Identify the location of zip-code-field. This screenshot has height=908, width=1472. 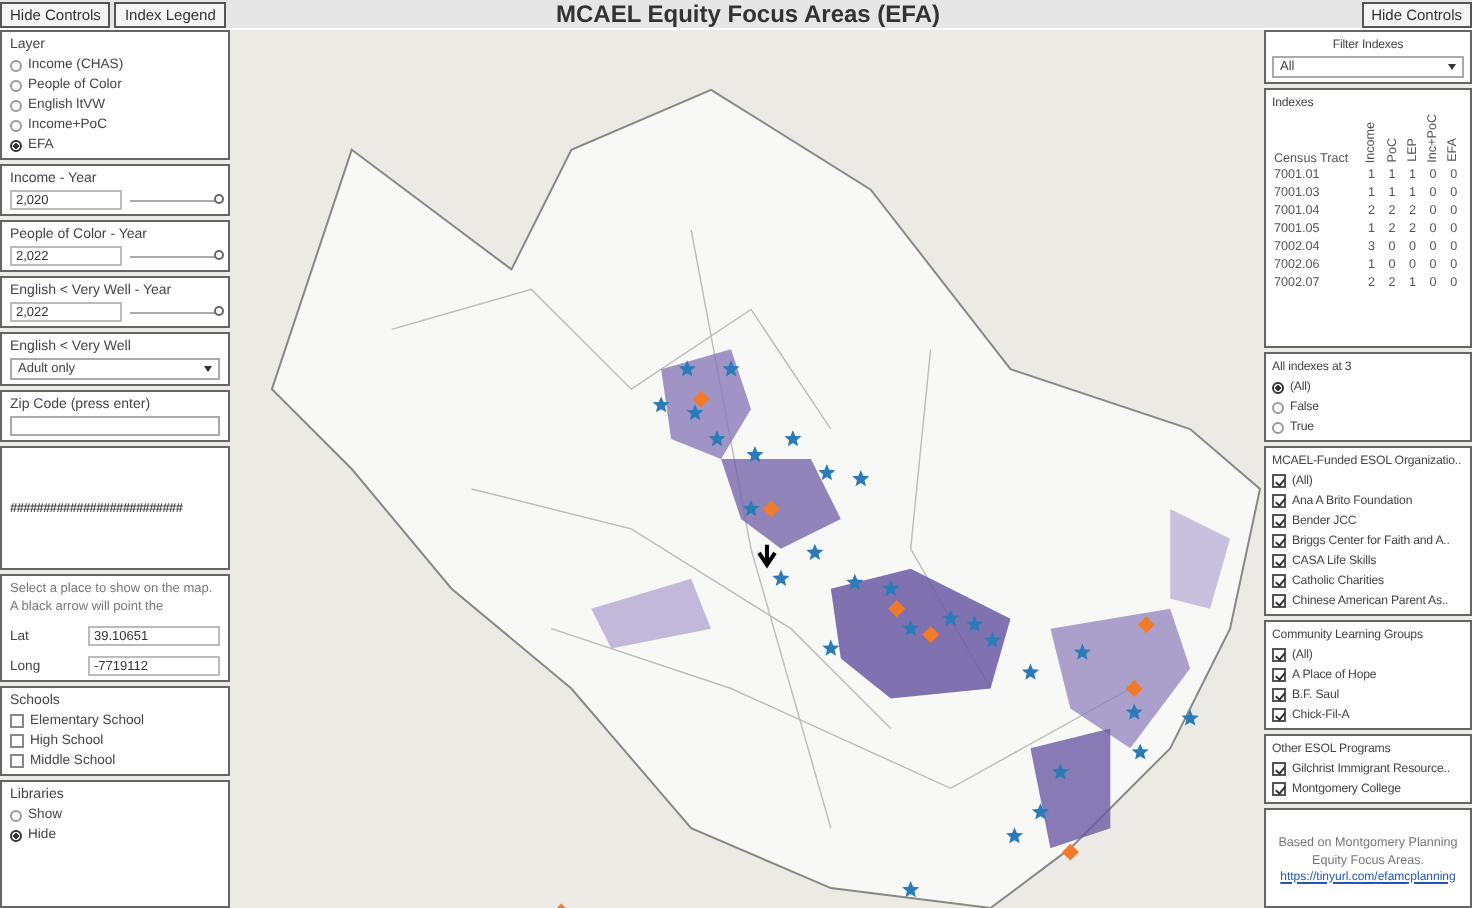
(115, 426).